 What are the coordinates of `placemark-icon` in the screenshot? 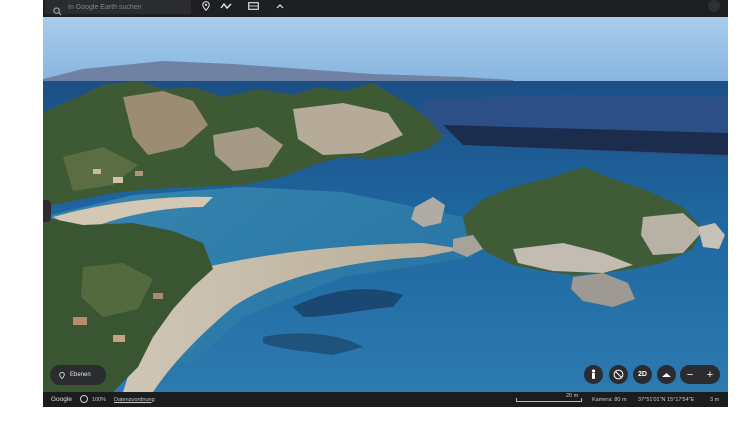 It's located at (206, 6).